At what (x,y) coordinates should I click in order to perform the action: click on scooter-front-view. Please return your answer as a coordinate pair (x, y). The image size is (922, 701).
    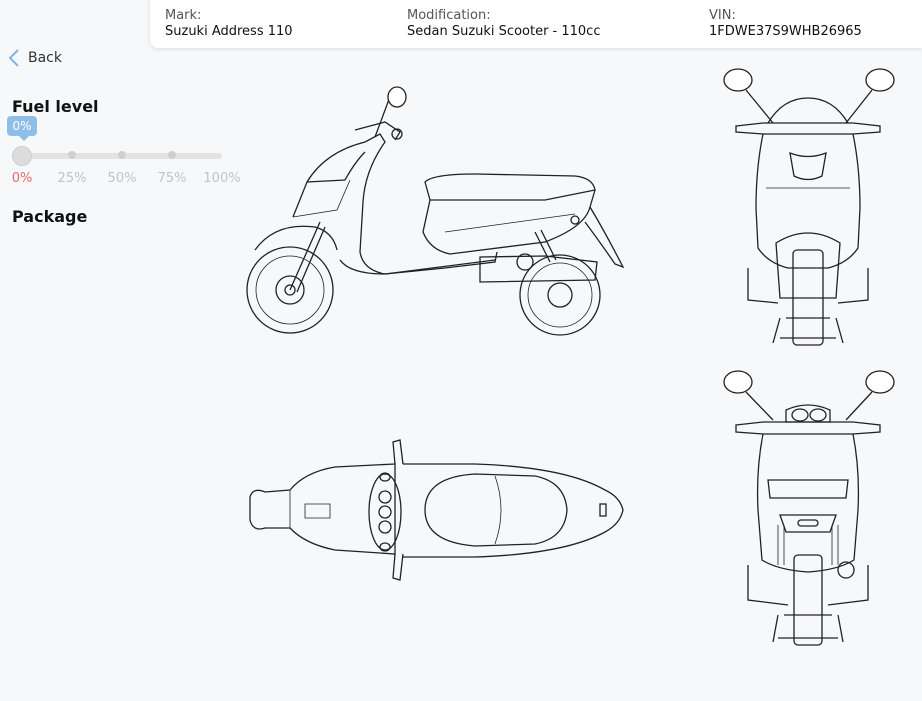
    Looking at the image, I should click on (808, 209).